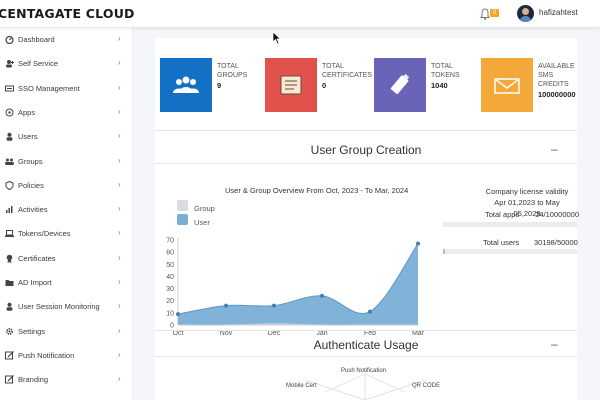  Describe the element at coordinates (10, 64) in the screenshot. I see `user-plus-icon` at that location.